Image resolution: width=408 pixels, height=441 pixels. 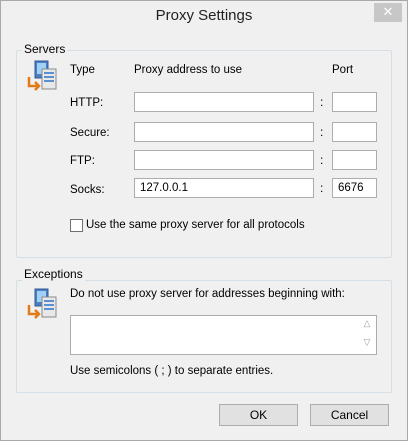 I want to click on cancel-button: Cancel, so click(x=349, y=415).